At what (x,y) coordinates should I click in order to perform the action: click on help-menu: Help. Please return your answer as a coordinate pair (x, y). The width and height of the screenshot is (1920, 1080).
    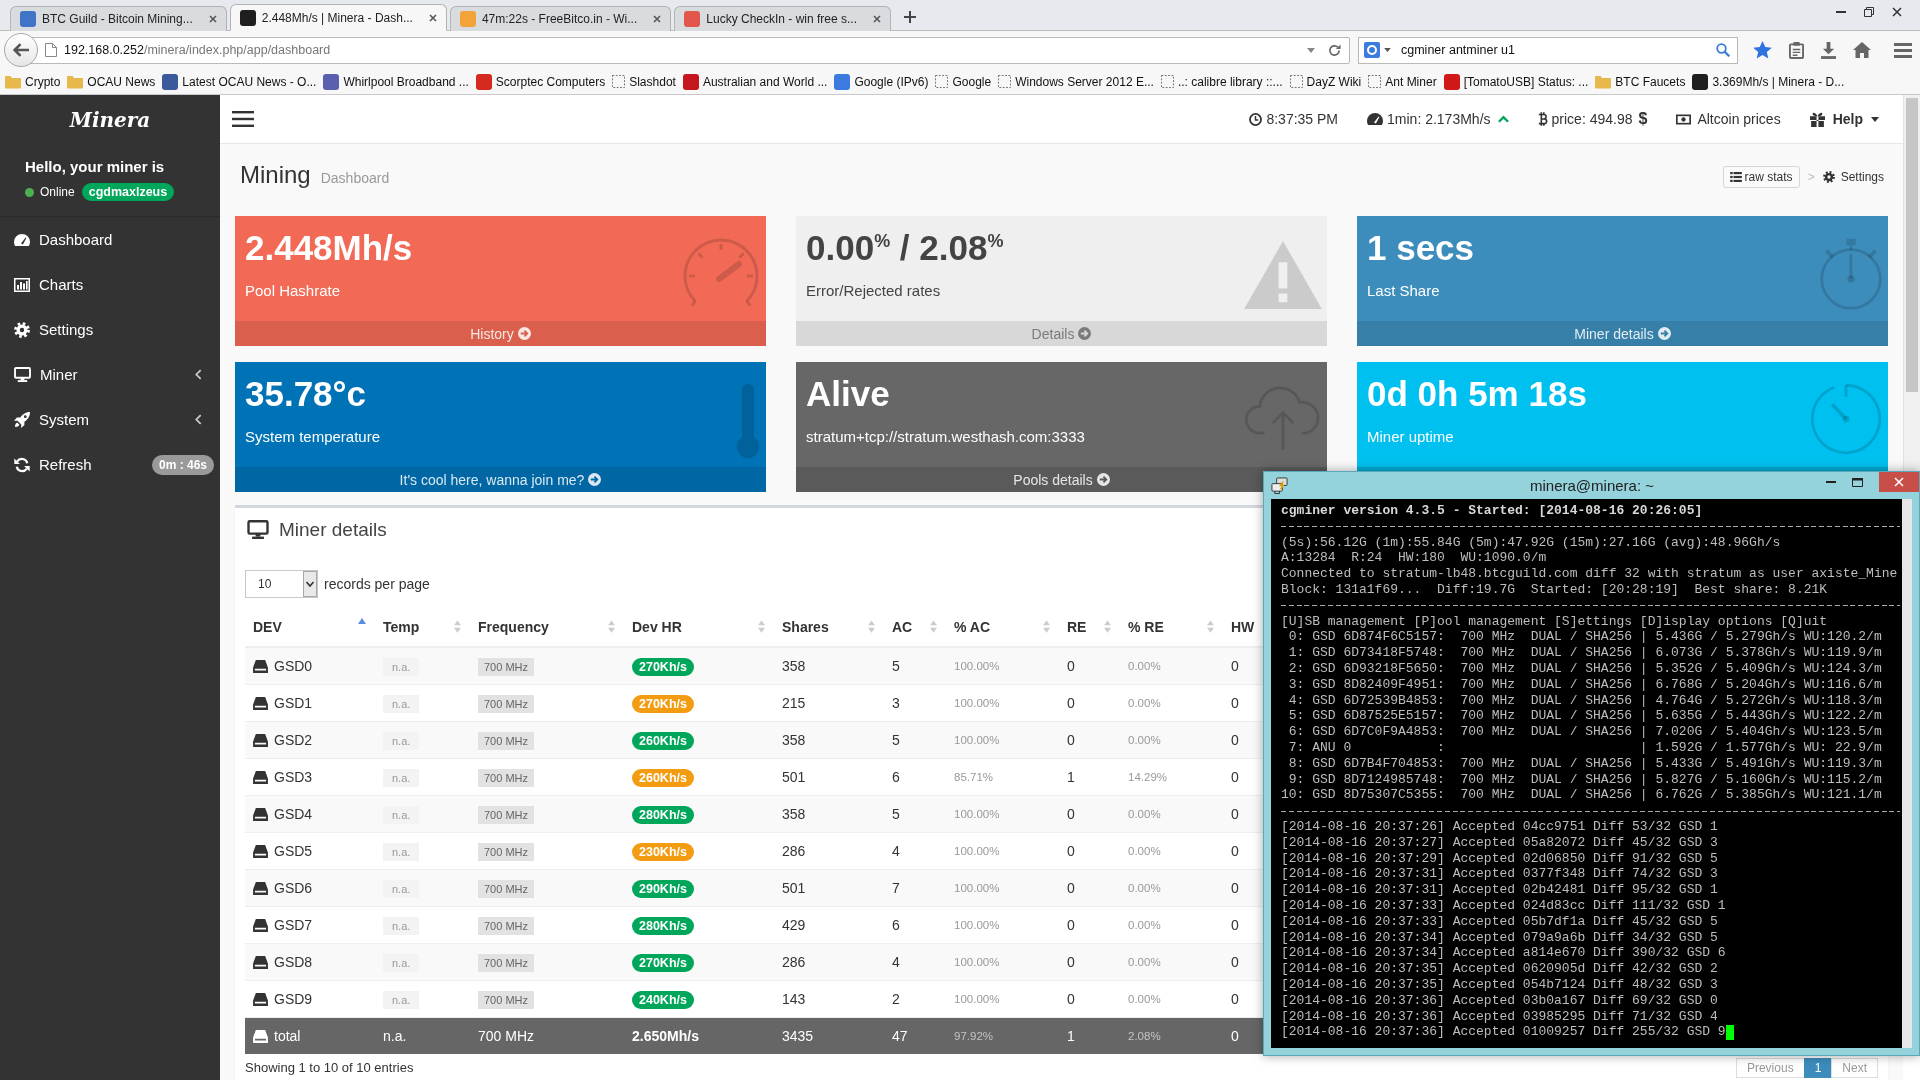
    Looking at the image, I should click on (1844, 119).